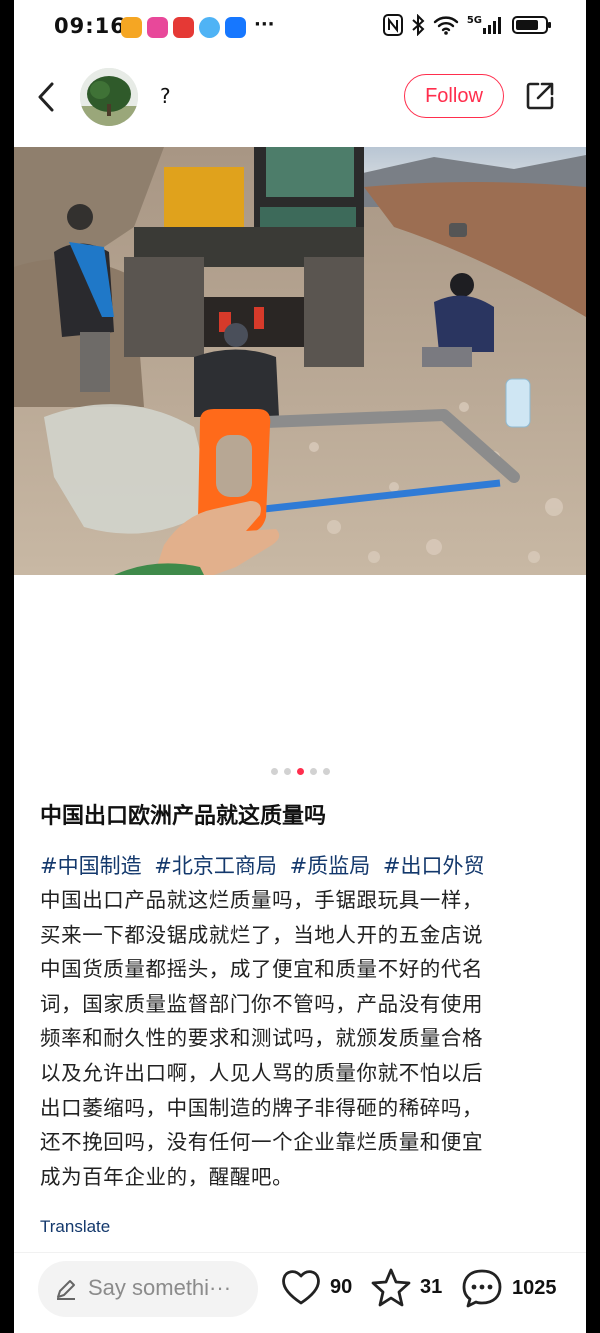 The height and width of the screenshot is (1333, 600). What do you see at coordinates (540, 96) in the screenshot?
I see `share-icon` at bounding box center [540, 96].